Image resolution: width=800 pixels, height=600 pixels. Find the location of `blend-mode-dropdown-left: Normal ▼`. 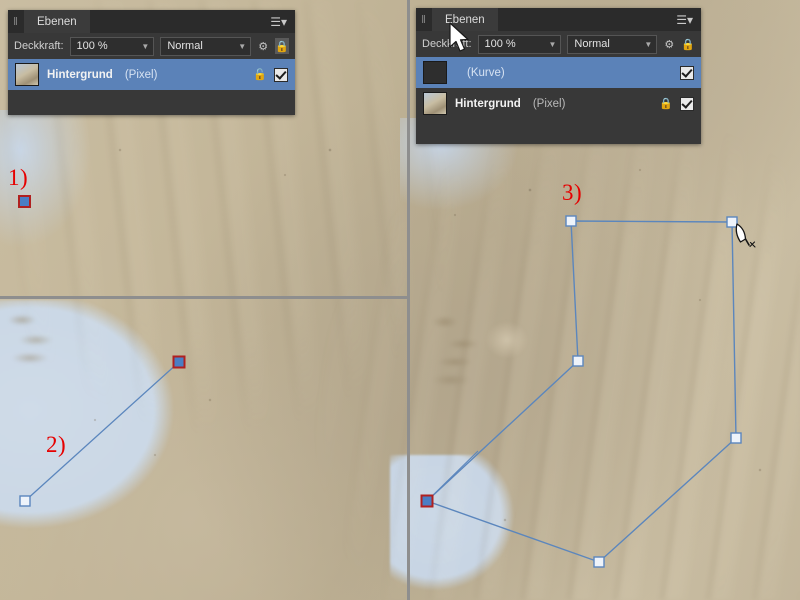

blend-mode-dropdown-left: Normal ▼ is located at coordinates (206, 46).